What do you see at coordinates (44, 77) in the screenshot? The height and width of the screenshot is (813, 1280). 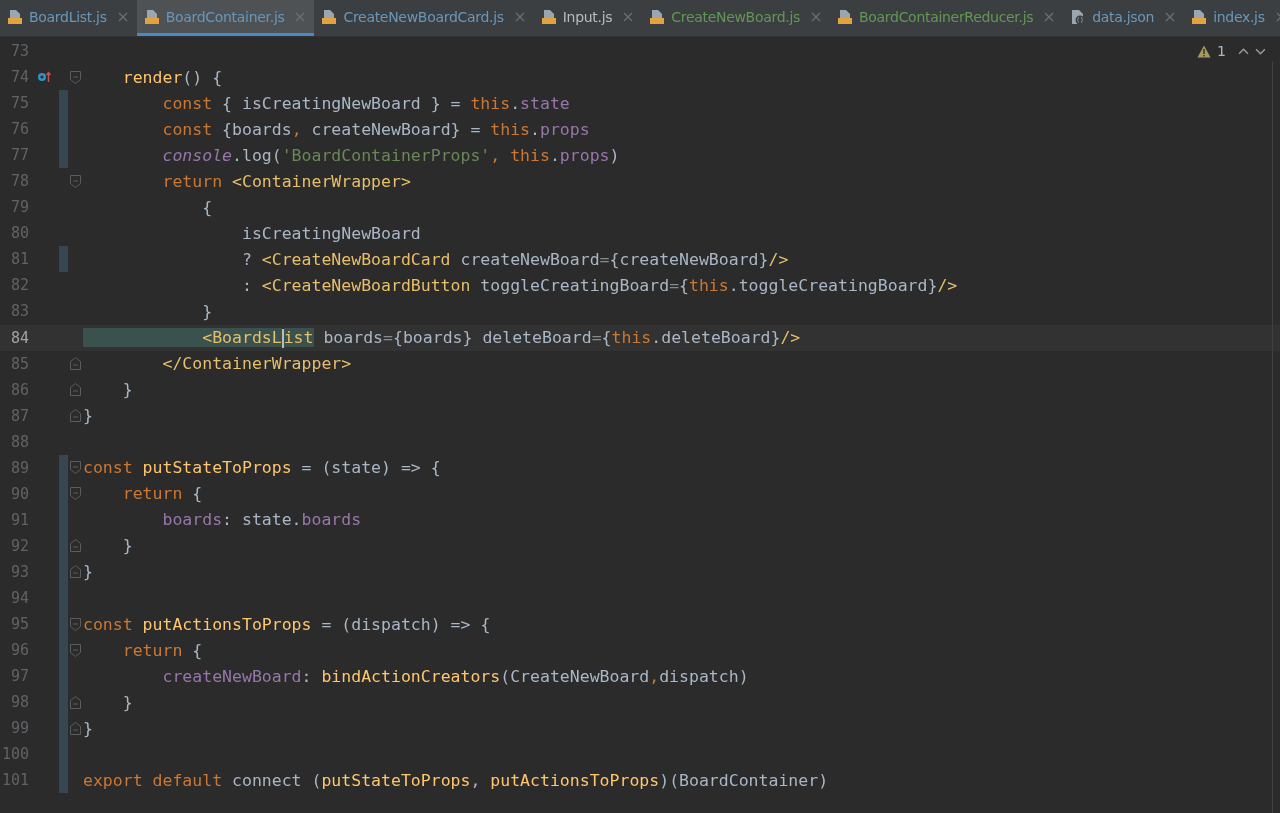 I see `override-marker-icon` at bounding box center [44, 77].